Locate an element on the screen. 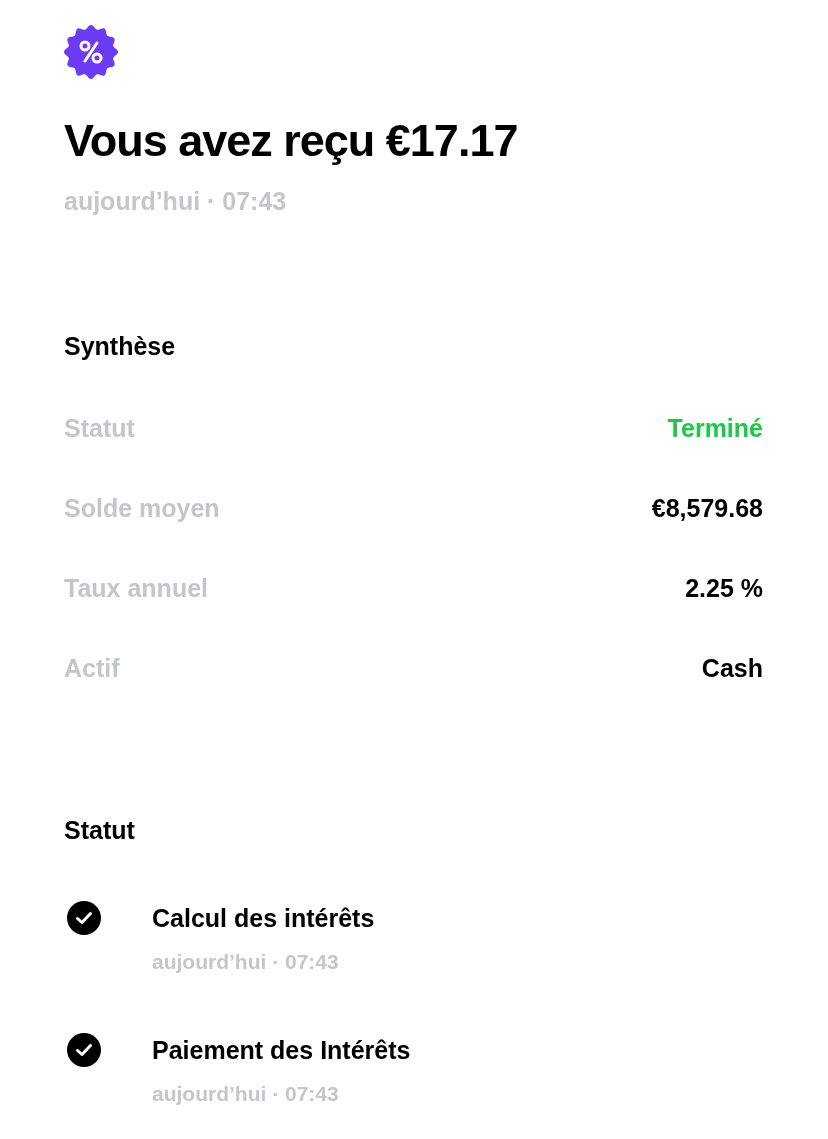  page-title: Vous avez reçu €17.17 is located at coordinates (291, 141).